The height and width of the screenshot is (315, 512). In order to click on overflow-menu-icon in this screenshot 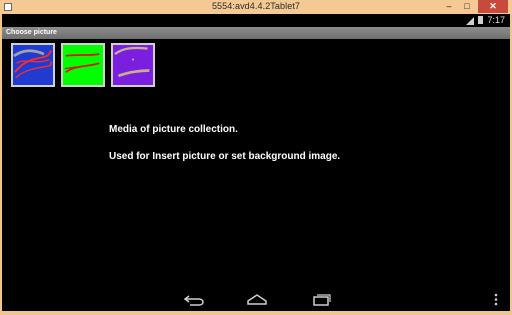, I will do `click(496, 299)`.